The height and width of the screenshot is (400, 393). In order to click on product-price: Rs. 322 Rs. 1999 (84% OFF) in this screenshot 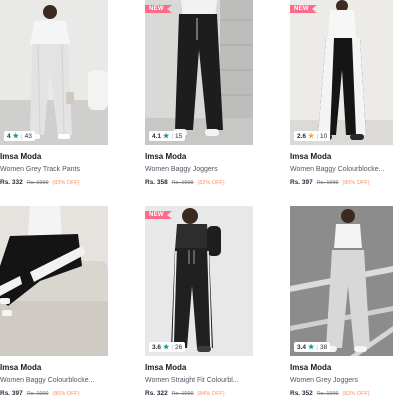, I will do `click(199, 394)`.